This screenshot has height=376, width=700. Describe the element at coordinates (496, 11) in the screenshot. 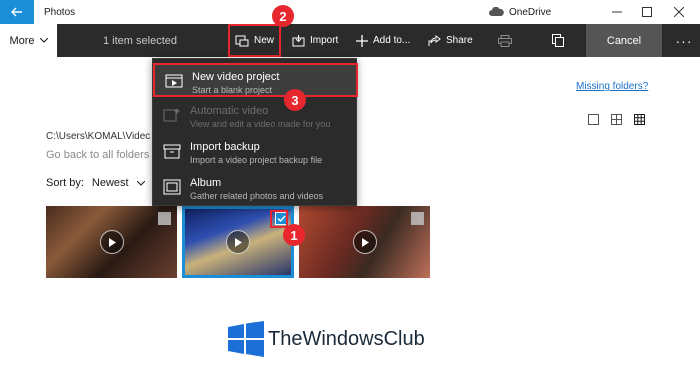

I see `cloud-icon` at that location.